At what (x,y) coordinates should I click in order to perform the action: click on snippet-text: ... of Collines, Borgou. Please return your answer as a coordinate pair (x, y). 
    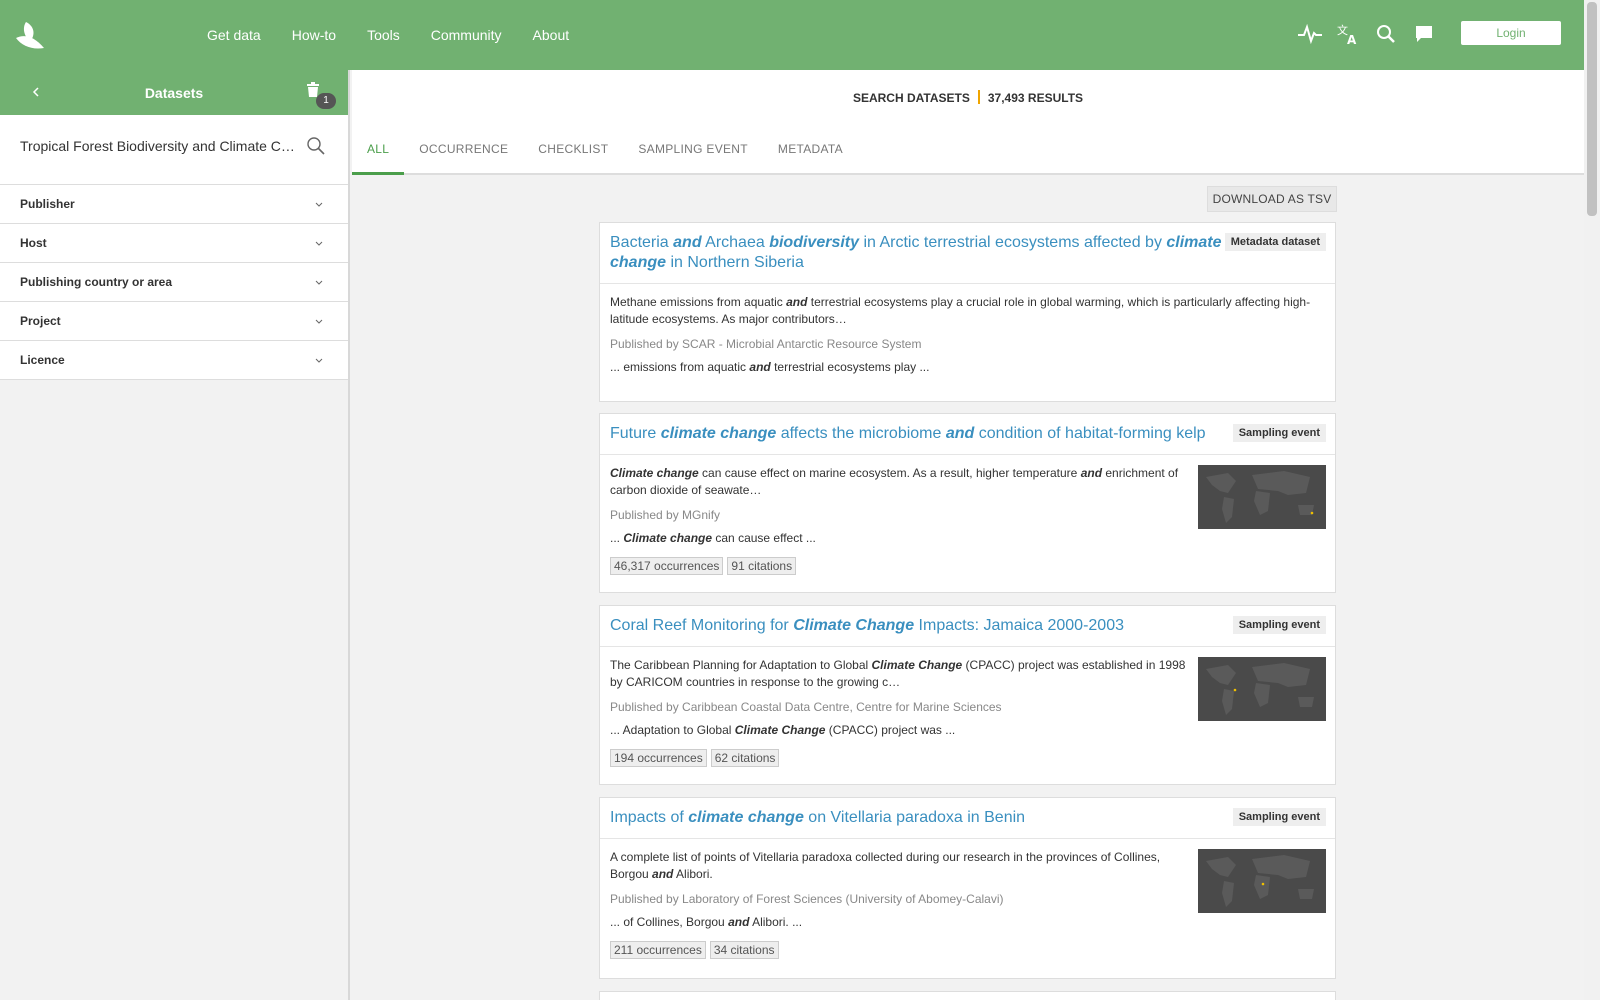
    Looking at the image, I should click on (669, 922).